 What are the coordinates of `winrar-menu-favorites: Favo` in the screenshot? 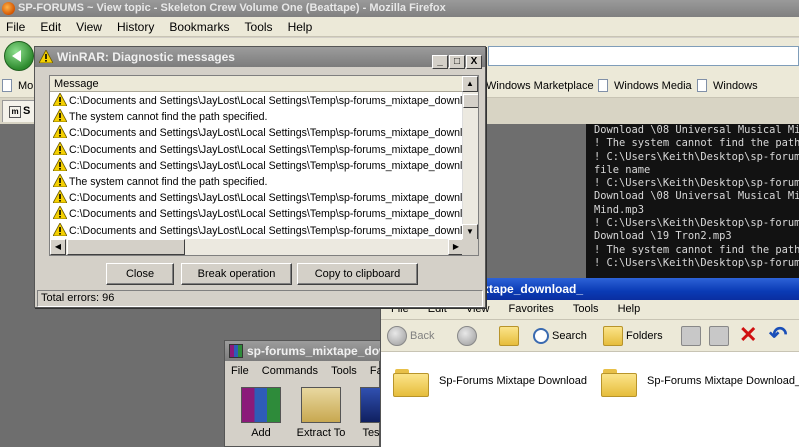 It's located at (372, 369).